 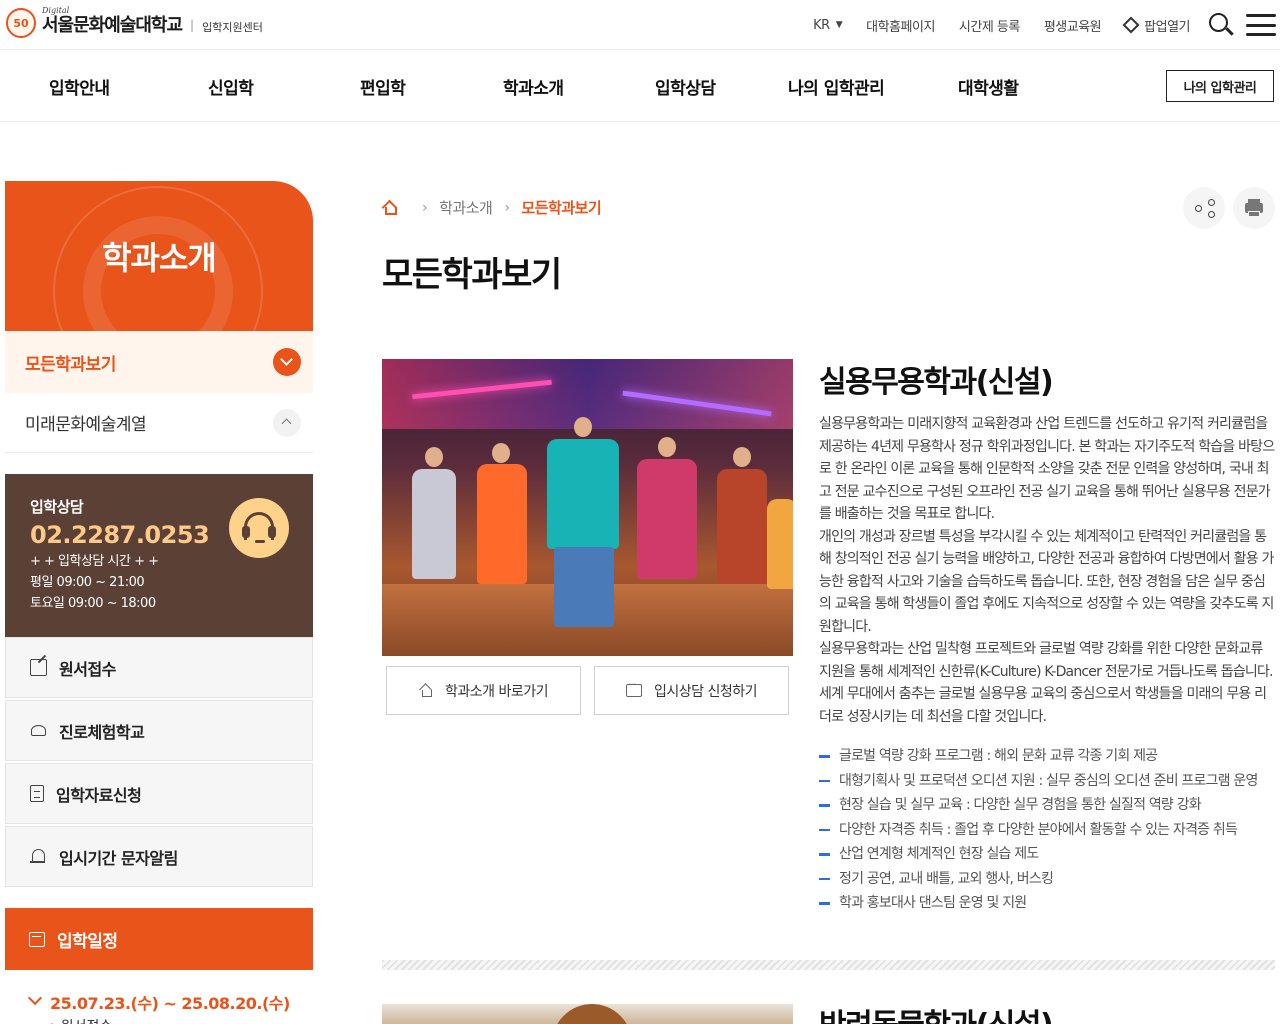 I want to click on sidebar-current-label: 모든학과보기, so click(x=70, y=364).